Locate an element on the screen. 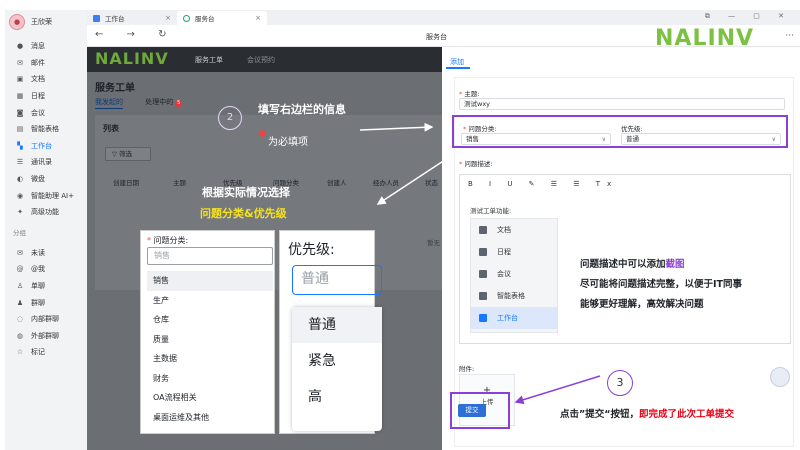  priority-option-normal: 普通 is located at coordinates (337, 325).